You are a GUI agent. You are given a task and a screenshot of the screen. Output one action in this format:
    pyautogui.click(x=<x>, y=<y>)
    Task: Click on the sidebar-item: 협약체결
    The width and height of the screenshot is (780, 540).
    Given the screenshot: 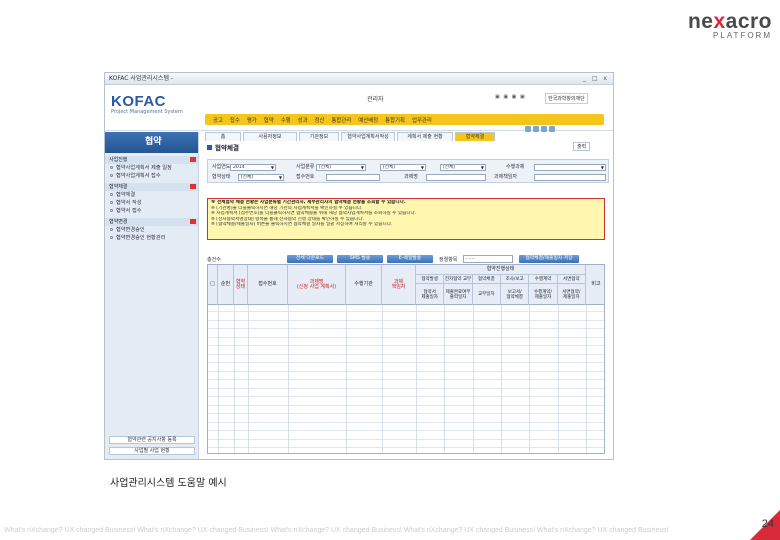 What is the action you would take?
    pyautogui.click(x=151, y=195)
    